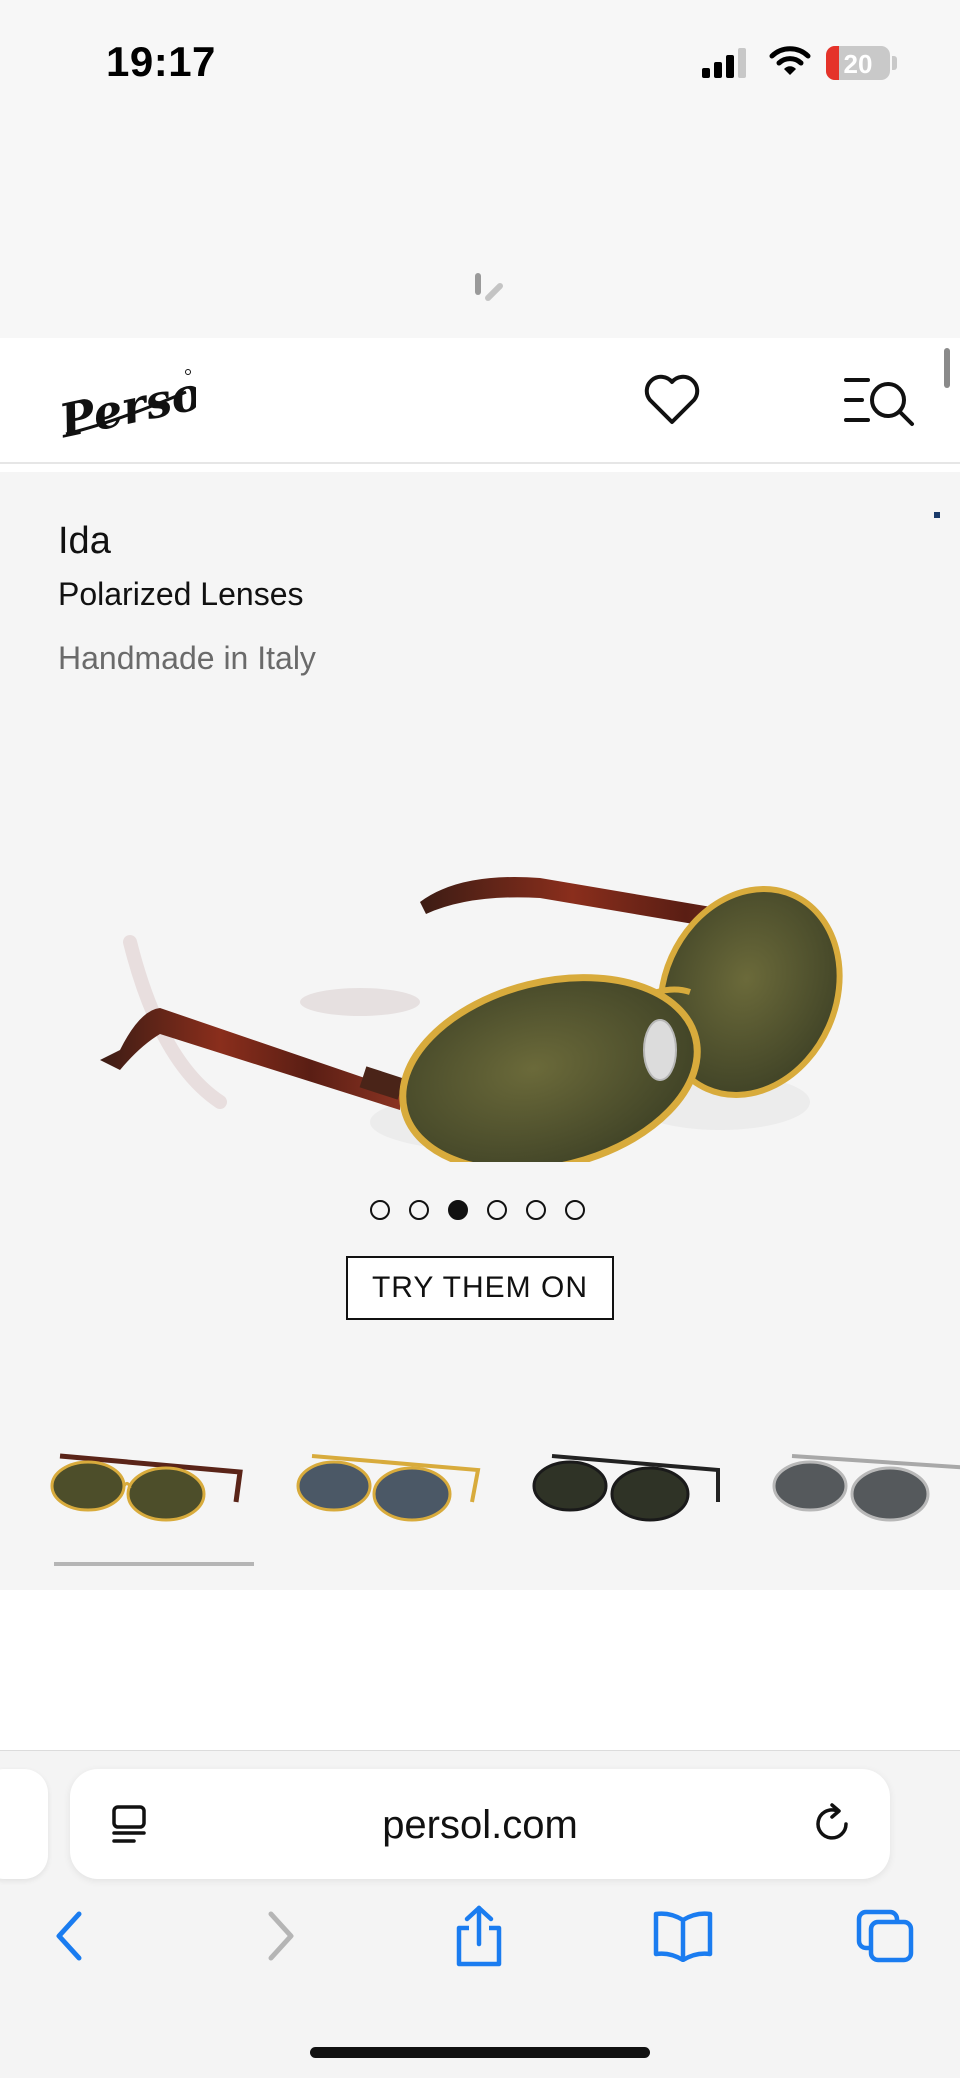  I want to click on product-name: Ida, so click(84, 541).